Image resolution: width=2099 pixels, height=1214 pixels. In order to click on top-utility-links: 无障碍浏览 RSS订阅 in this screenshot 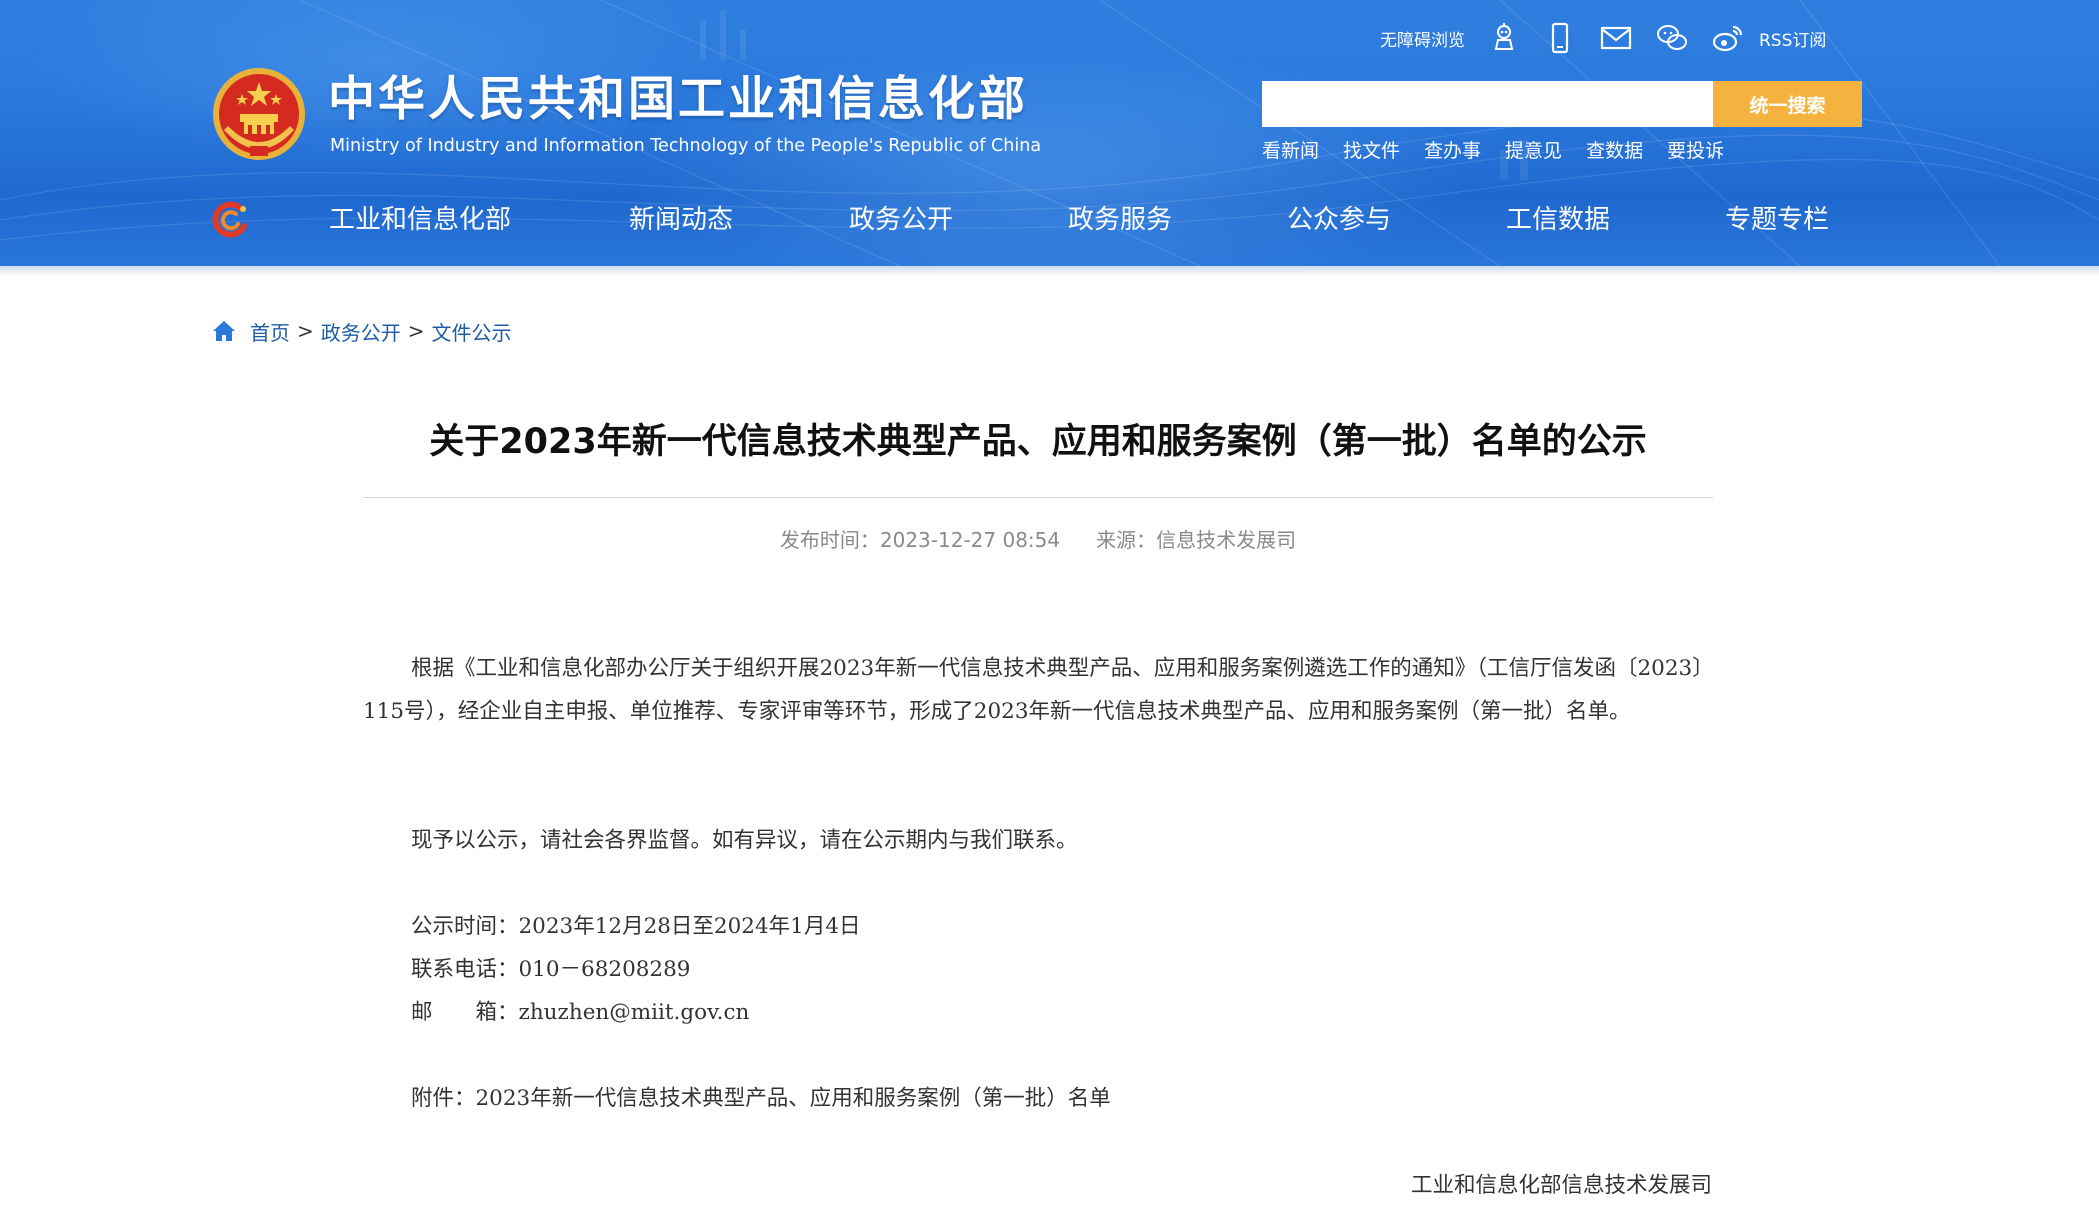, I will do `click(1603, 38)`.